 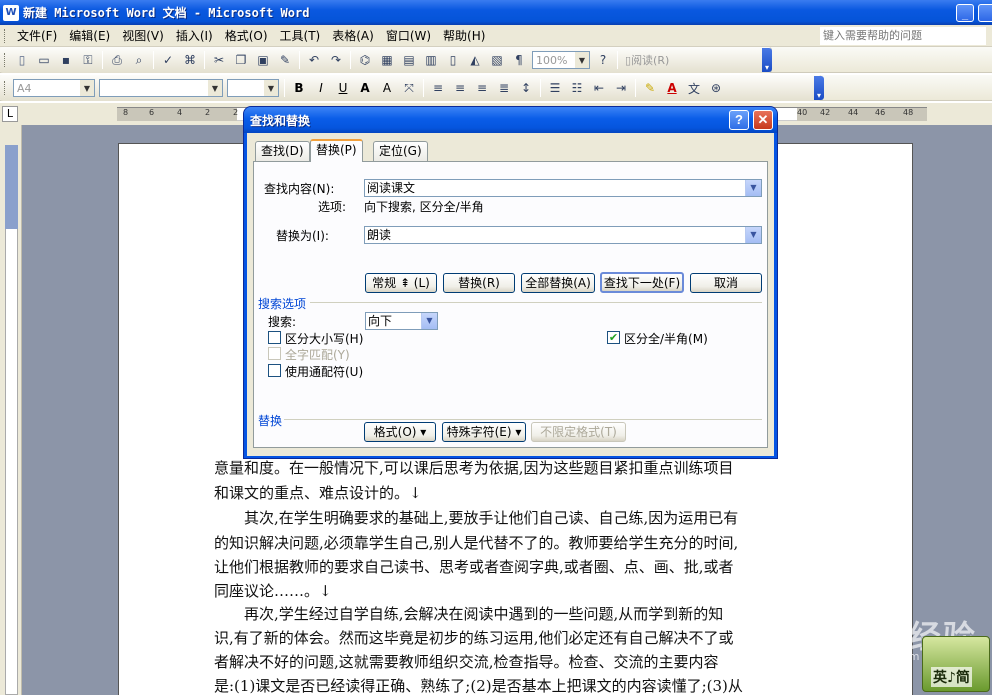 What do you see at coordinates (11, 410) in the screenshot?
I see `vertical-ruler` at bounding box center [11, 410].